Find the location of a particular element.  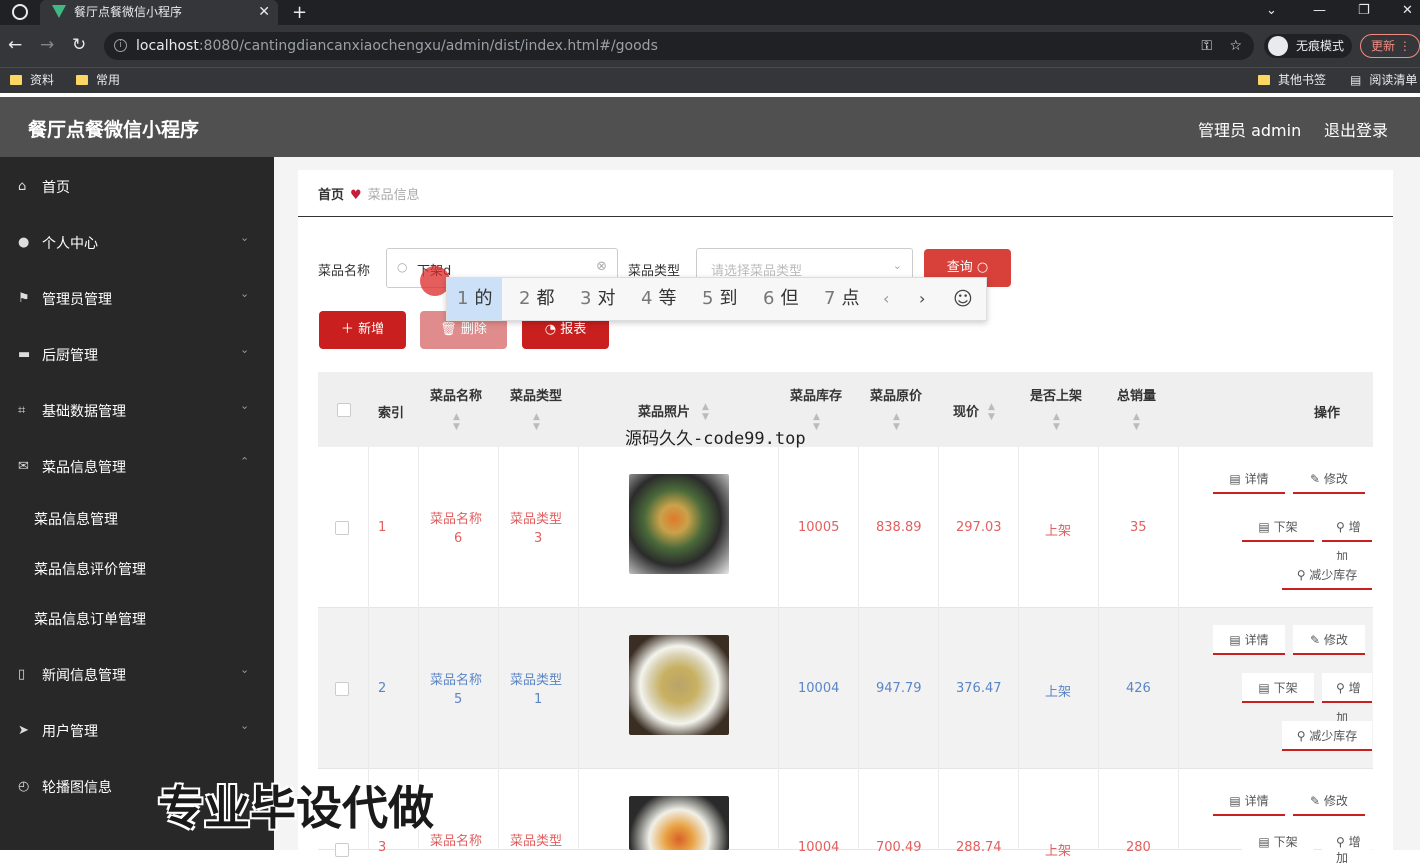

ime-candidate: 2都 is located at coordinates (536, 299).